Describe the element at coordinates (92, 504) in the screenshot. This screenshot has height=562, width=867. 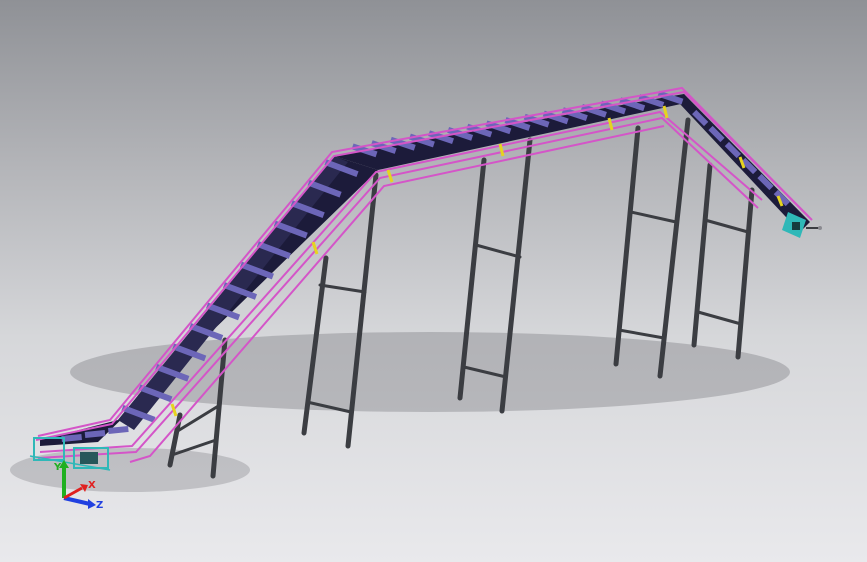
I see `z-axis-arrowhead` at that location.